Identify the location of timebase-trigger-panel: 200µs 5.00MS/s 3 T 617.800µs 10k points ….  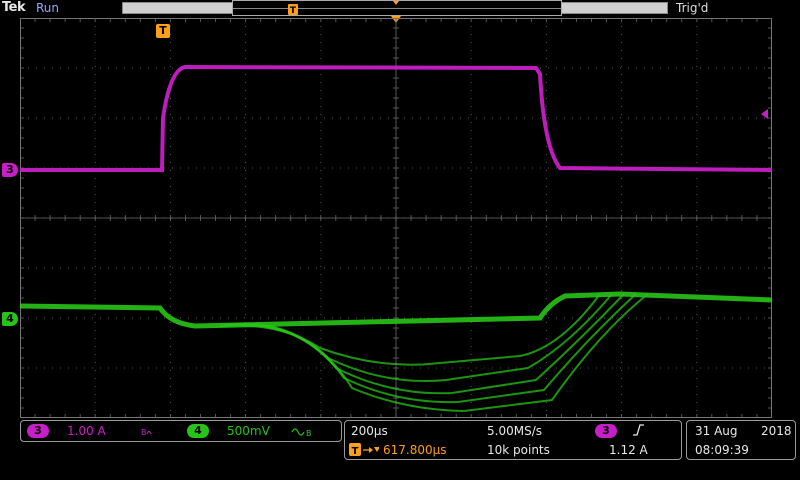
(513, 440).